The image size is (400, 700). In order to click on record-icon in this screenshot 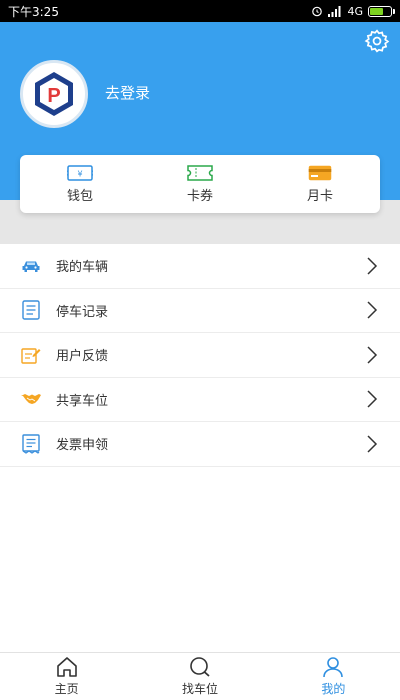, I will do `click(31, 310)`.